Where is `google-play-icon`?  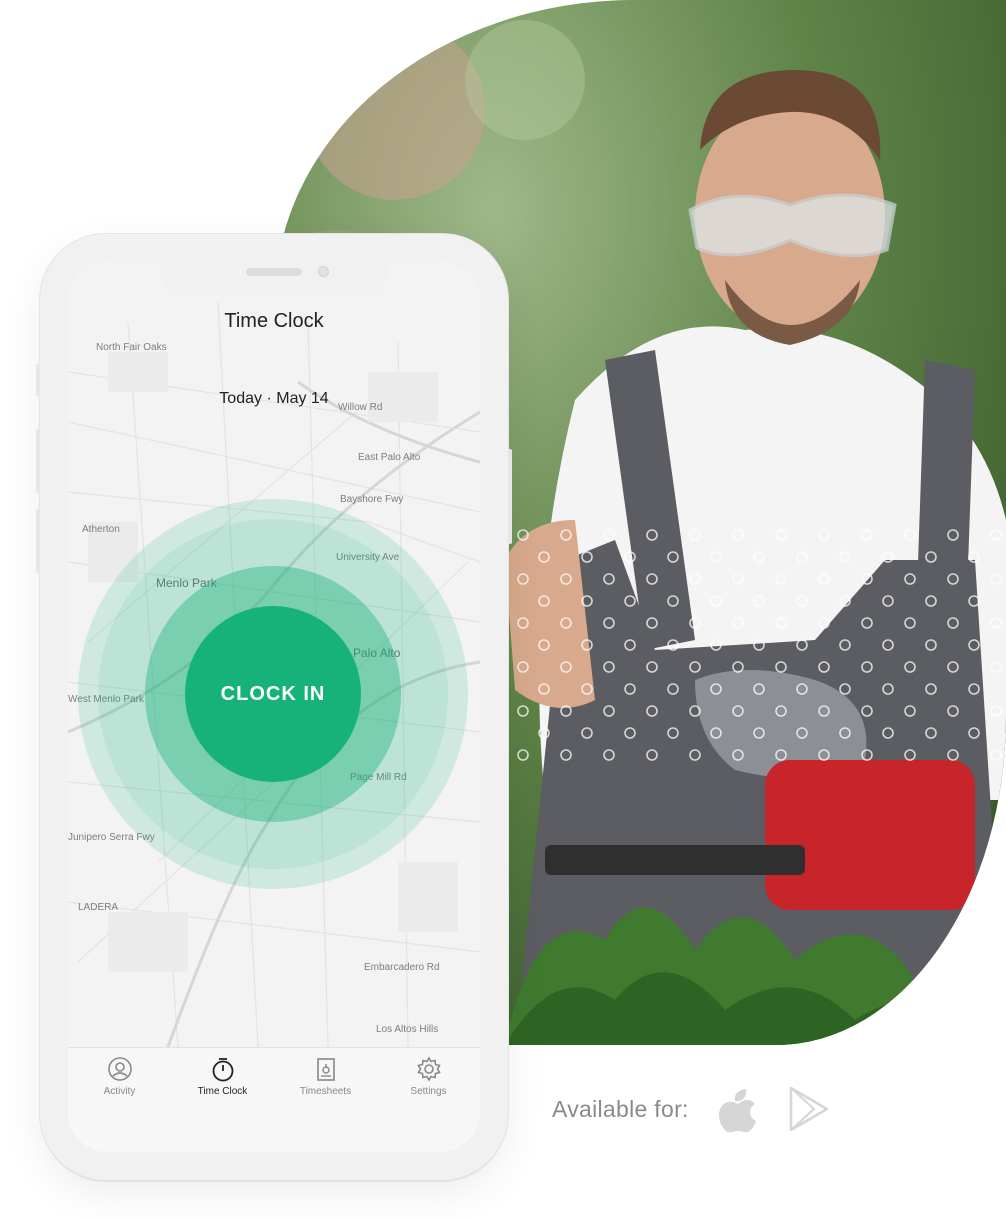
google-play-icon is located at coordinates (809, 1109).